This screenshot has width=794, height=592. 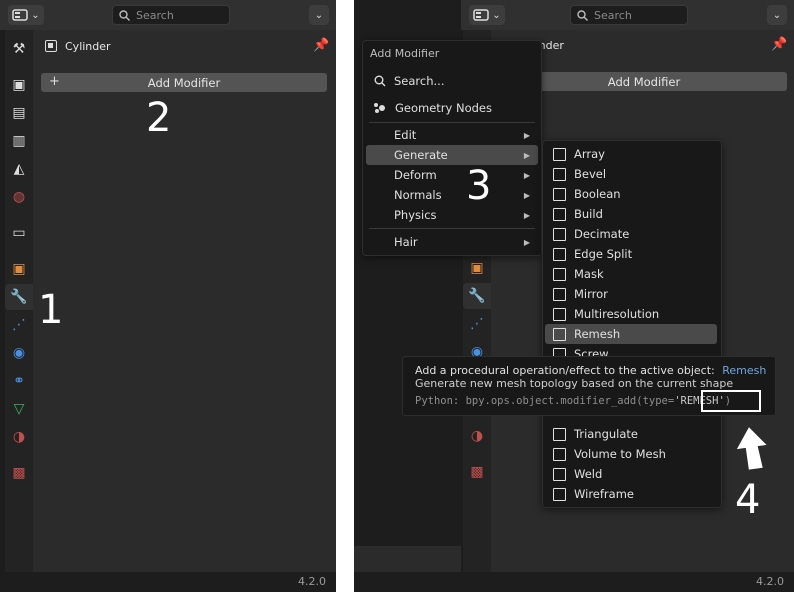 What do you see at coordinates (589, 154) in the screenshot?
I see `menu-item-label: Array` at bounding box center [589, 154].